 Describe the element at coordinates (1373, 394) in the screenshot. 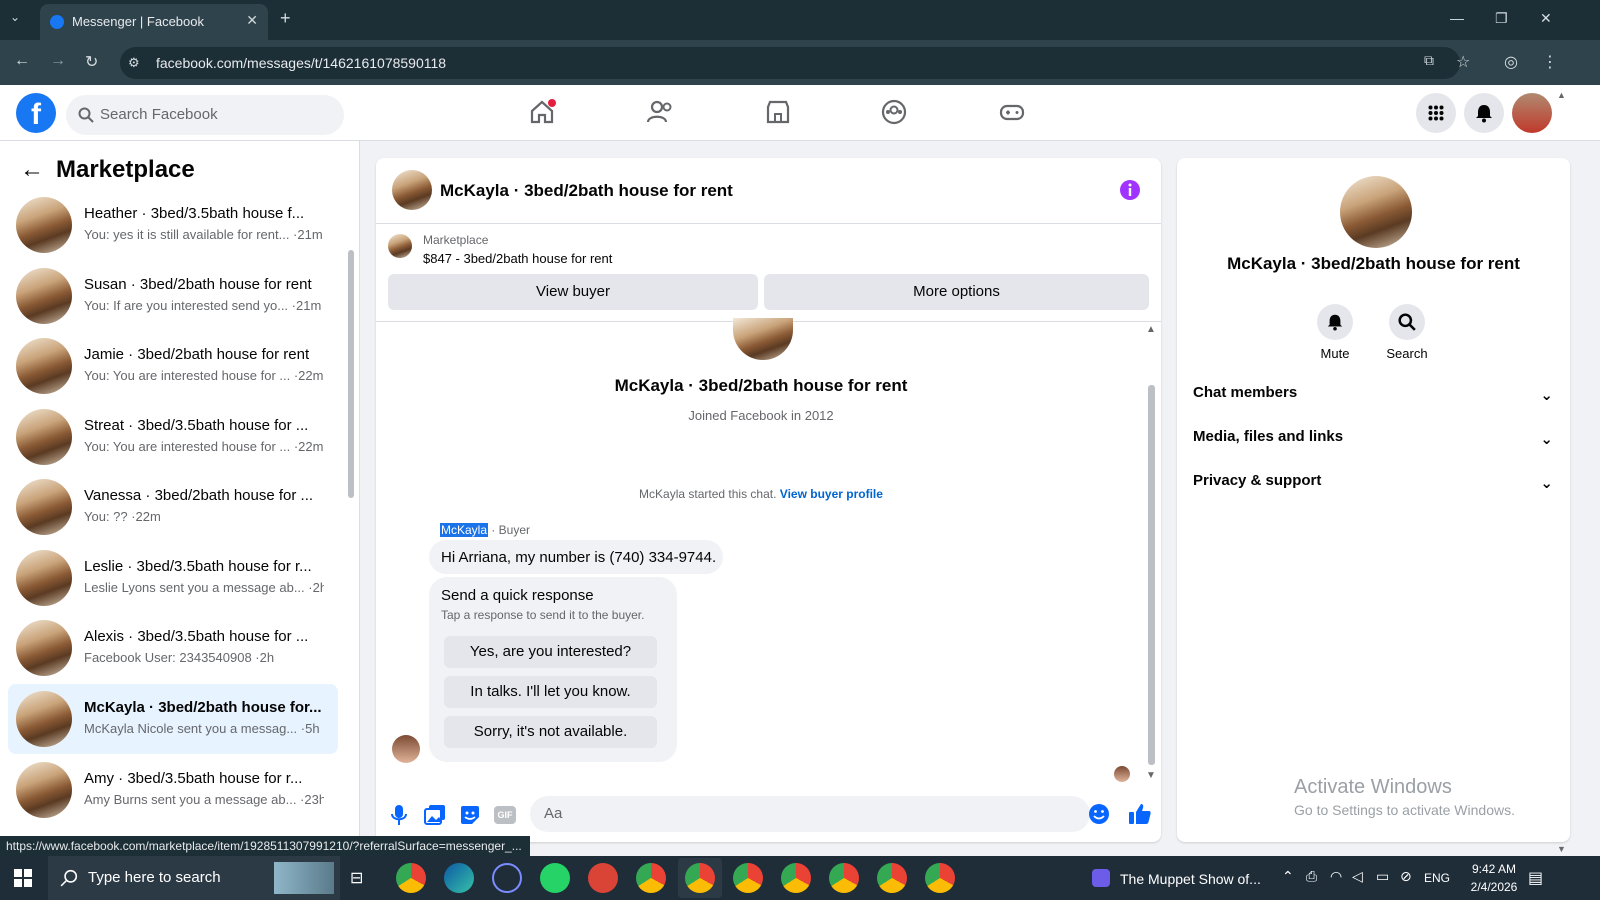

I see `chat-members-section: Chat members ⌄` at that location.